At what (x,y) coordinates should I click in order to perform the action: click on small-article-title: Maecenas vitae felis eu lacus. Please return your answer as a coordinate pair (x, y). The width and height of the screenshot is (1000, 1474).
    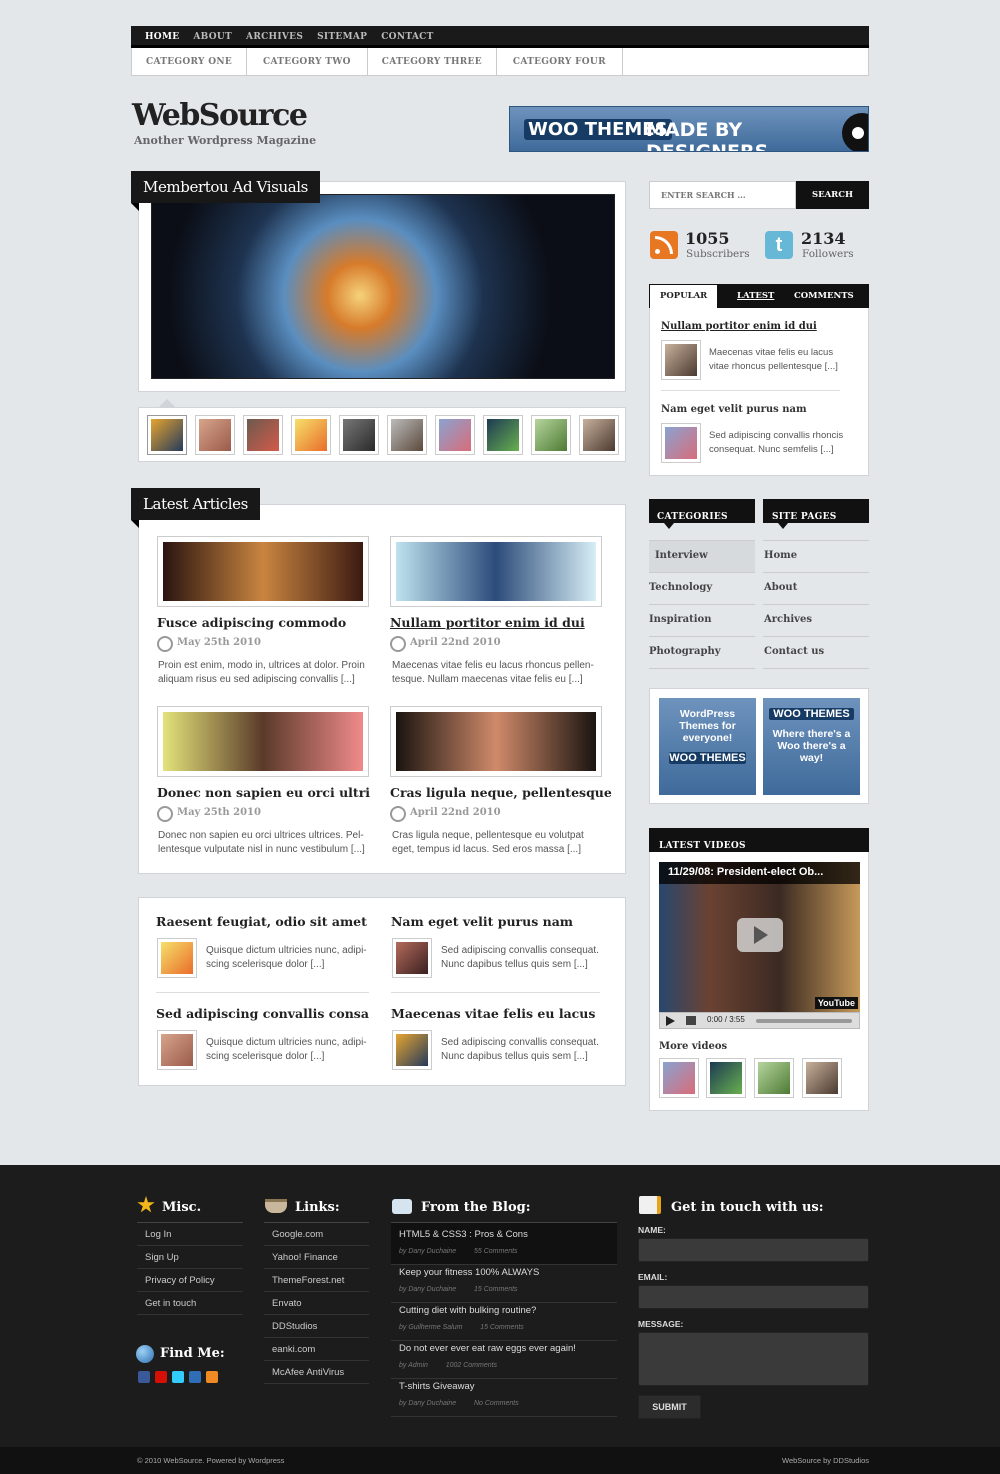
    Looking at the image, I should click on (493, 1013).